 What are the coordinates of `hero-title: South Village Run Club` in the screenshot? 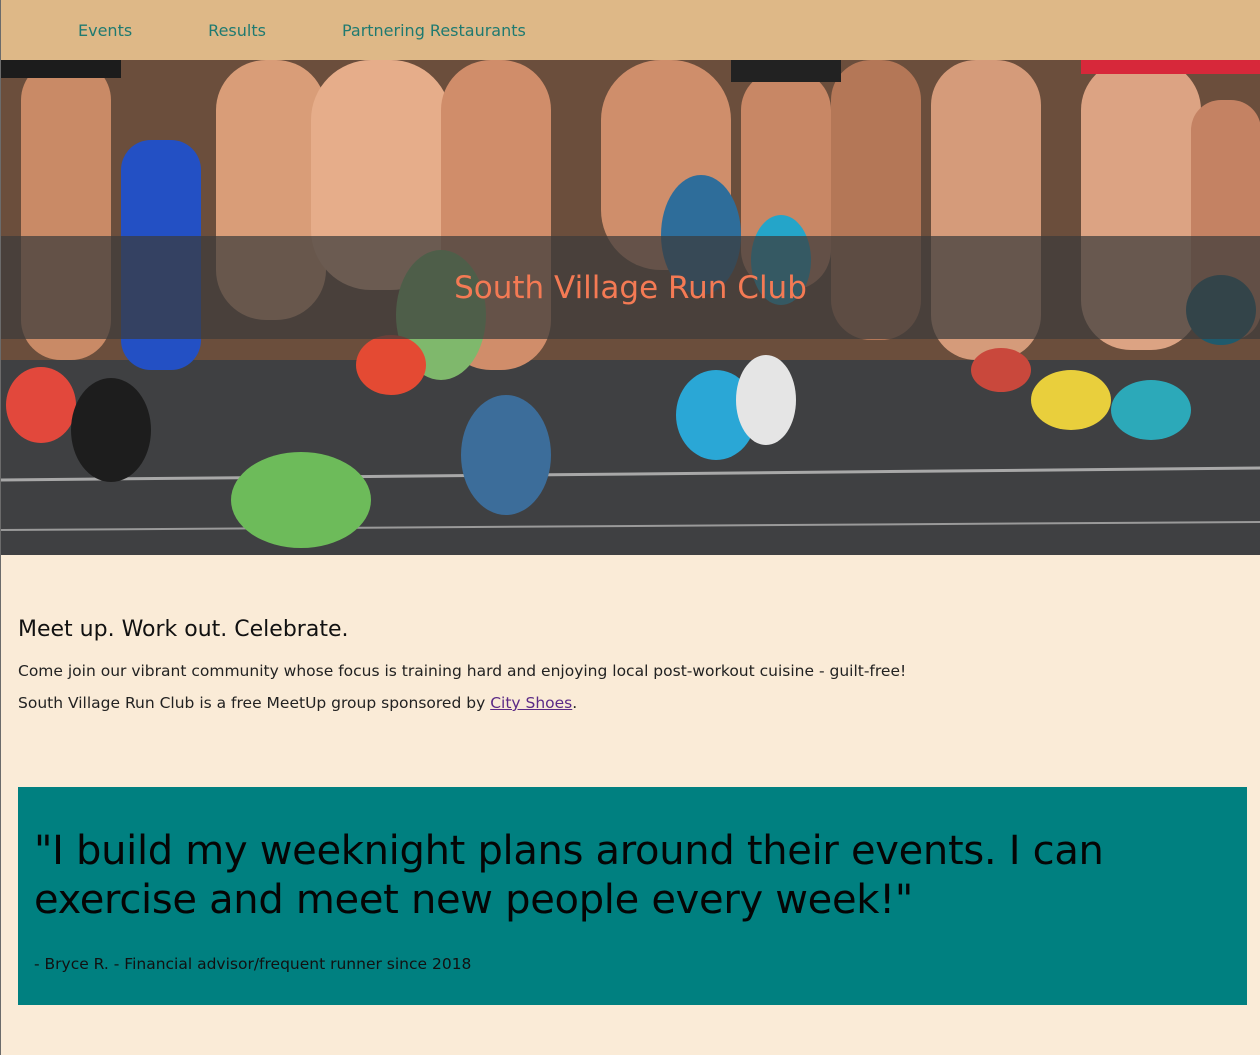 It's located at (630, 287).